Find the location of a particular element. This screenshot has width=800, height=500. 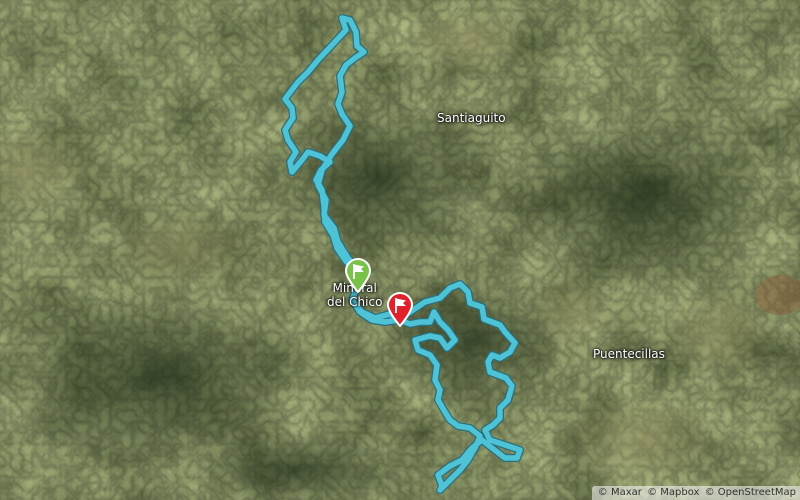

start-marker-pin is located at coordinates (358, 275).